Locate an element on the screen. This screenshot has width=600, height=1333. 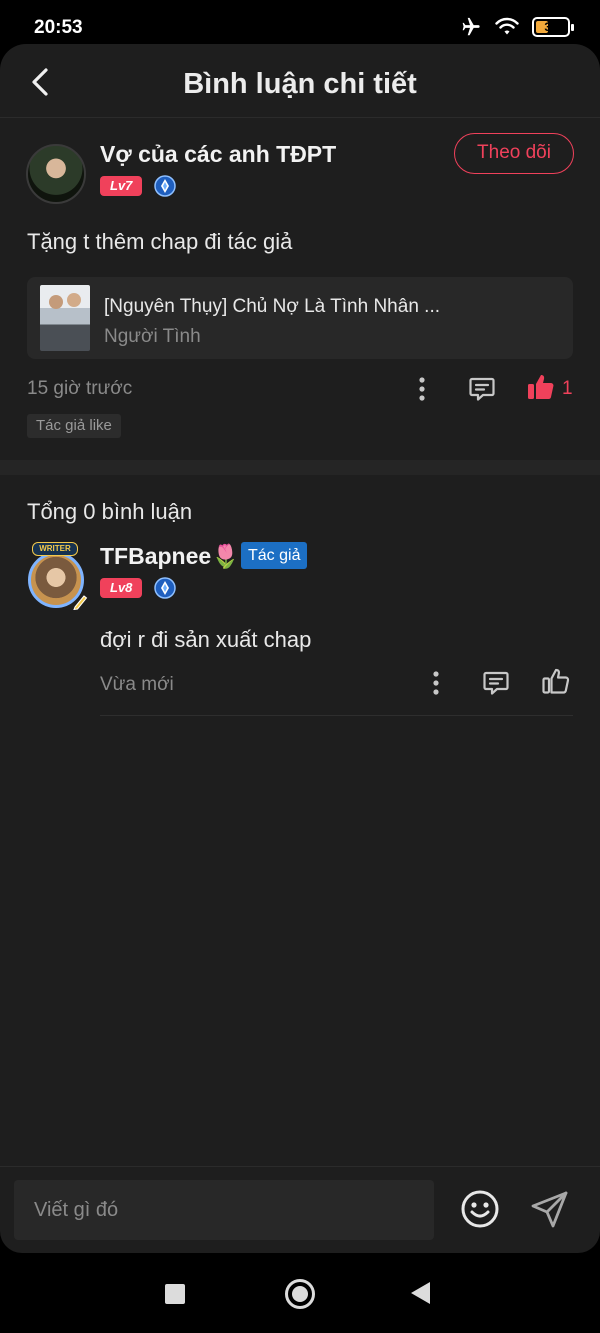
battery-icon: 38 is located at coordinates (553, 27).